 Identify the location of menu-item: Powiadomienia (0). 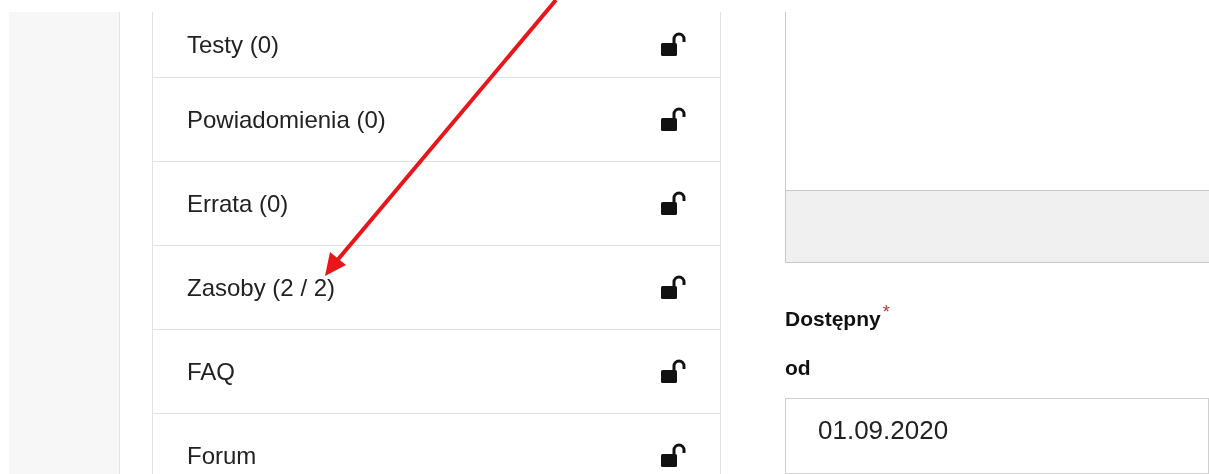
(436, 120).